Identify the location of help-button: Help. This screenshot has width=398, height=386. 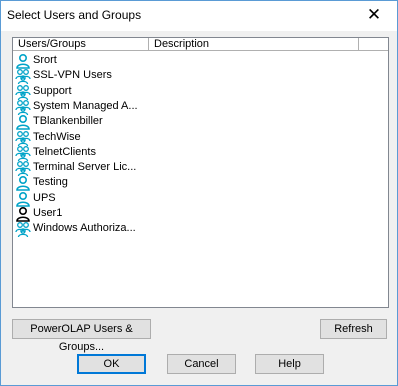
(289, 364).